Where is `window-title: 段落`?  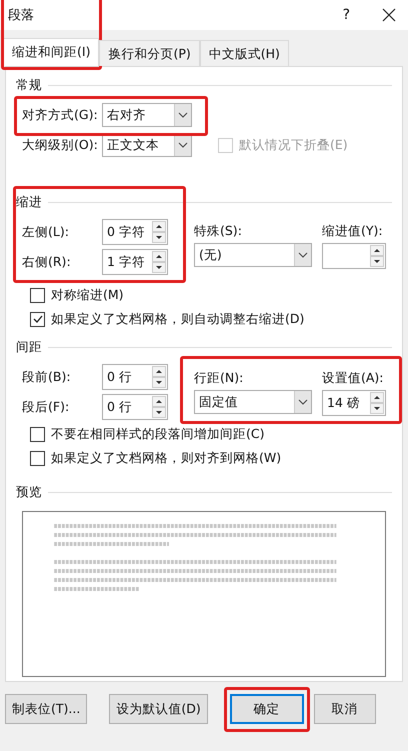
window-title: 段落 is located at coordinates (21, 15).